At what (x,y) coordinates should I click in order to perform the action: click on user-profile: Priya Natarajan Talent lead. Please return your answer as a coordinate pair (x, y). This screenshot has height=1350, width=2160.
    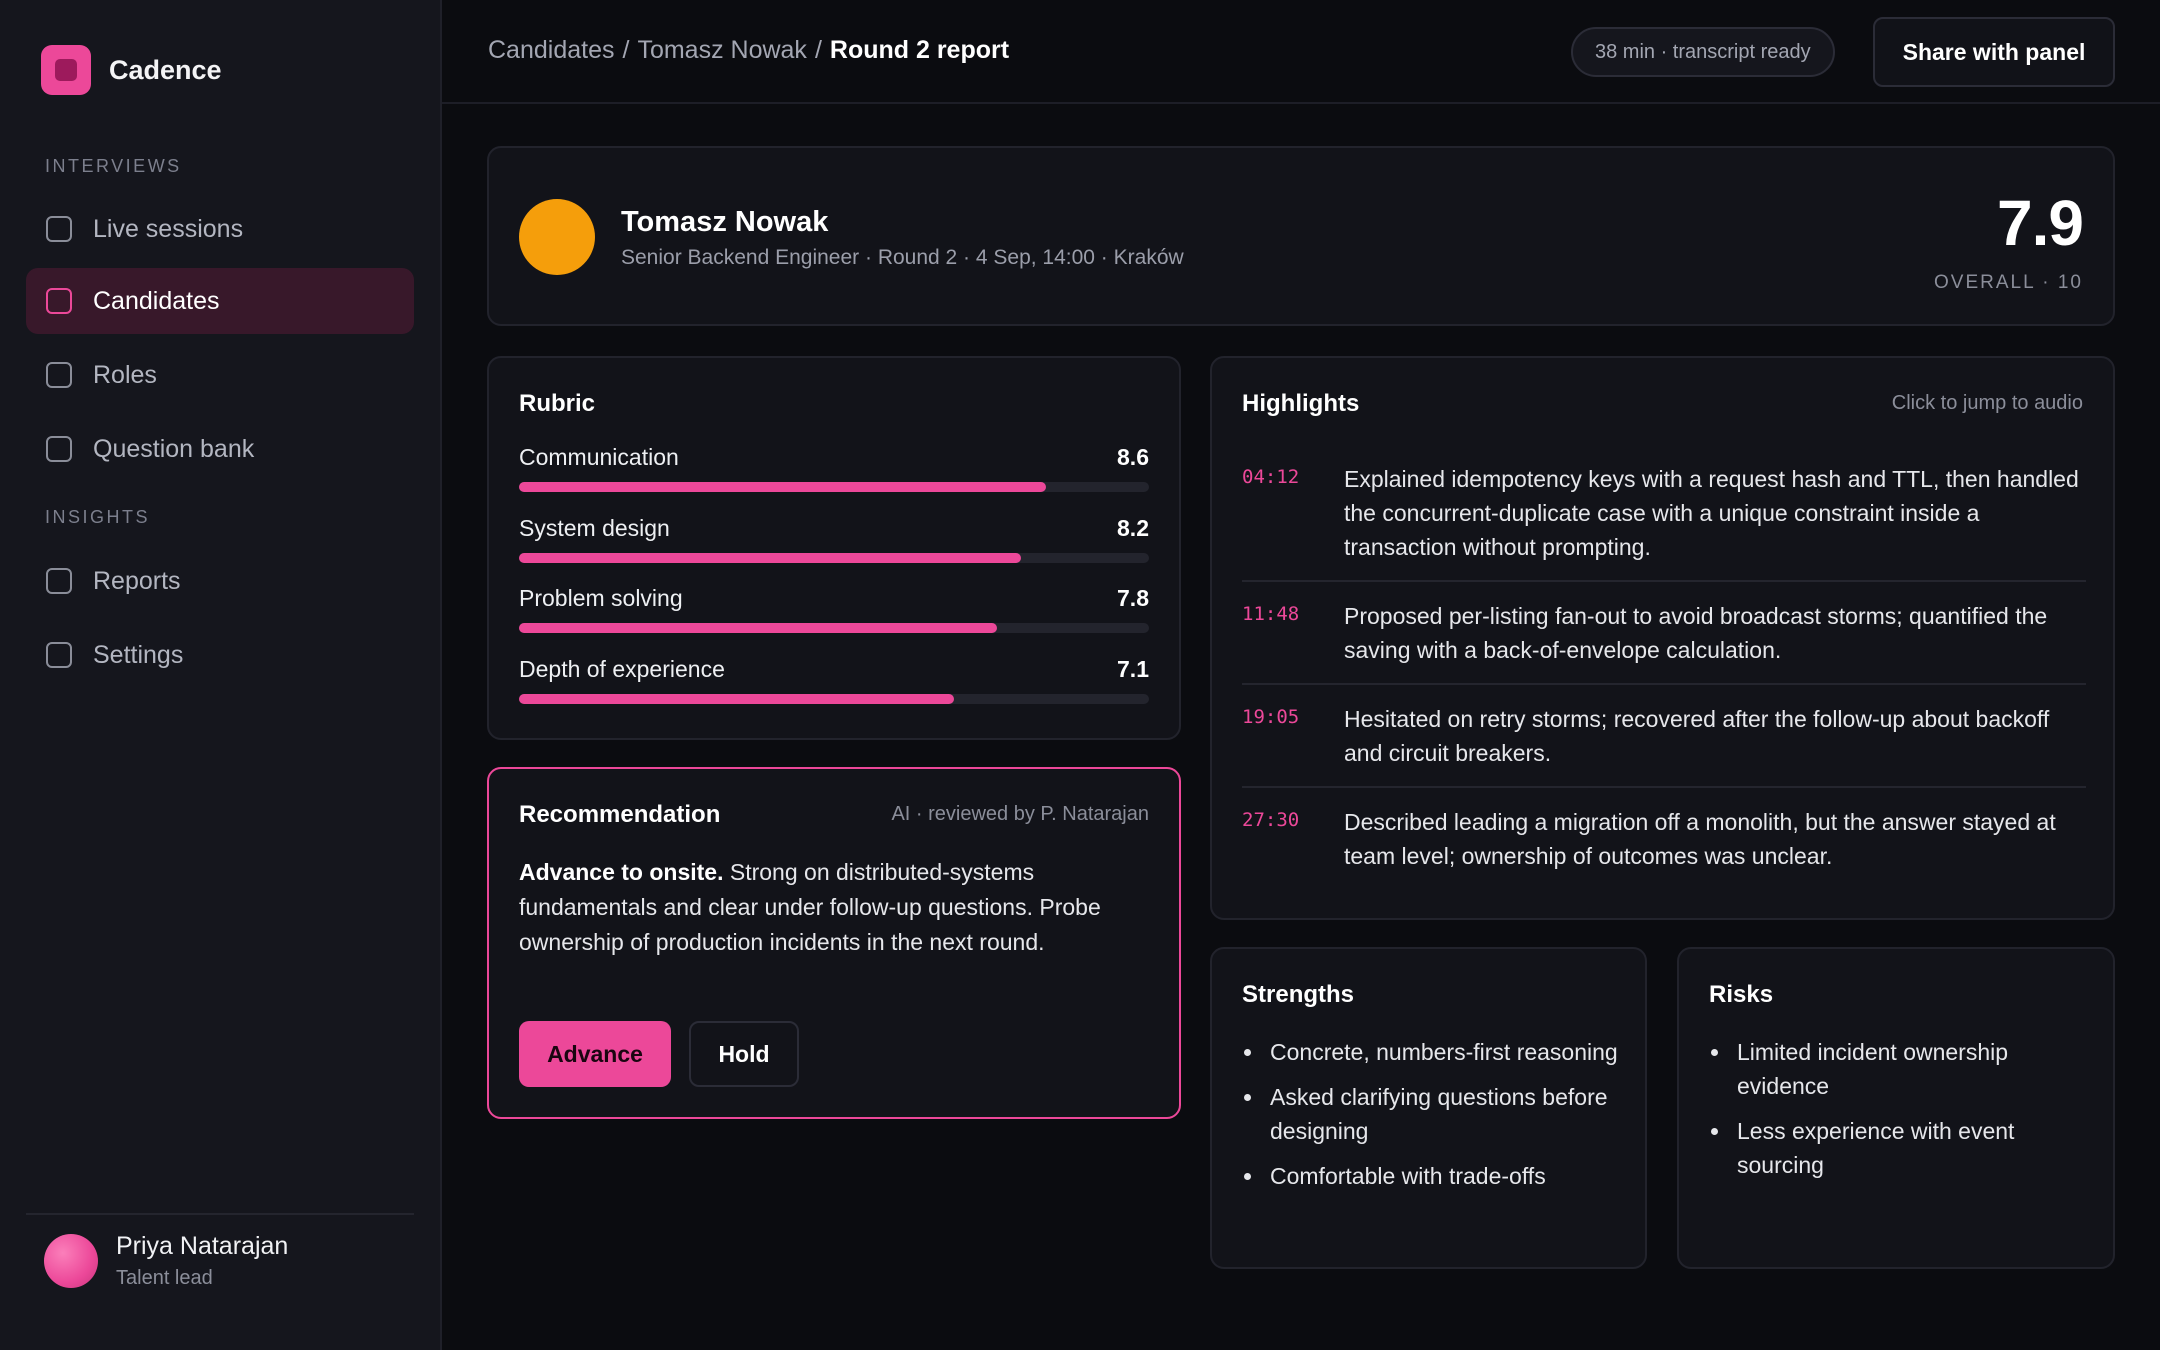
    Looking at the image, I should click on (166, 1261).